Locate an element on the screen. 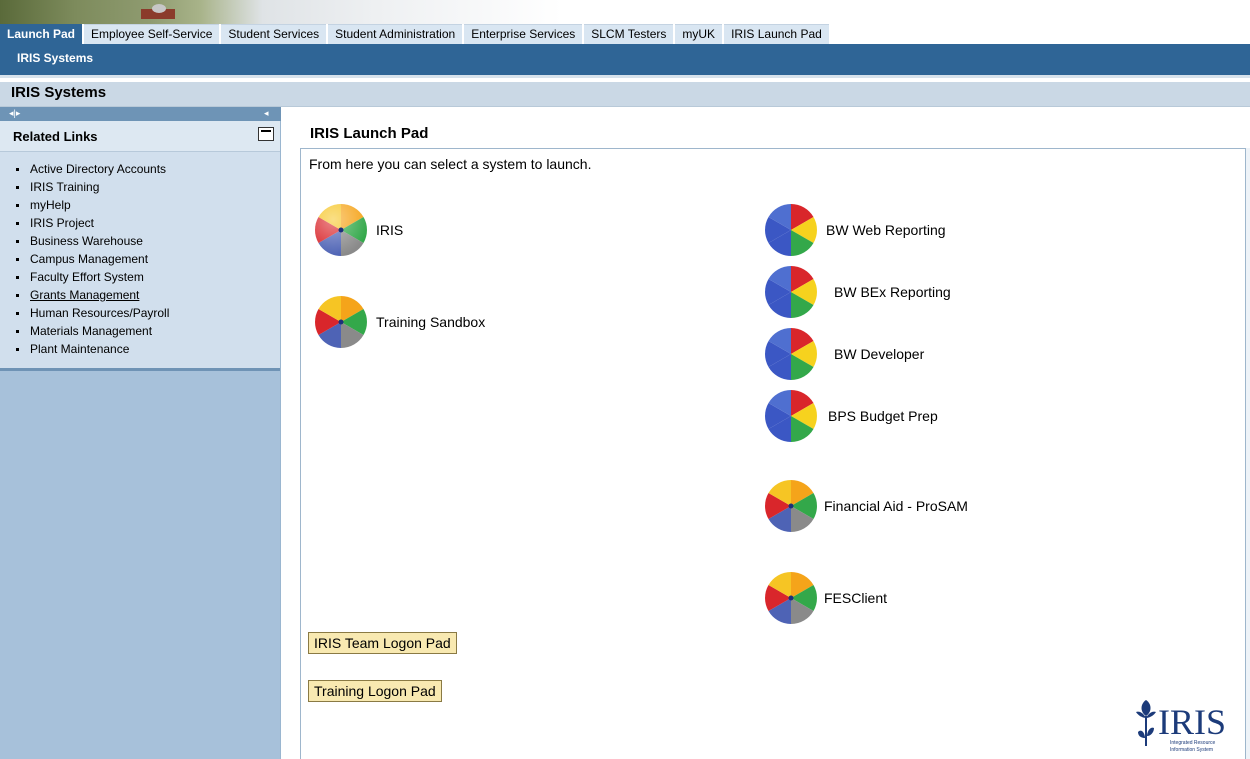 The image size is (1250, 759). system-label: Training Sandbox is located at coordinates (430, 322).